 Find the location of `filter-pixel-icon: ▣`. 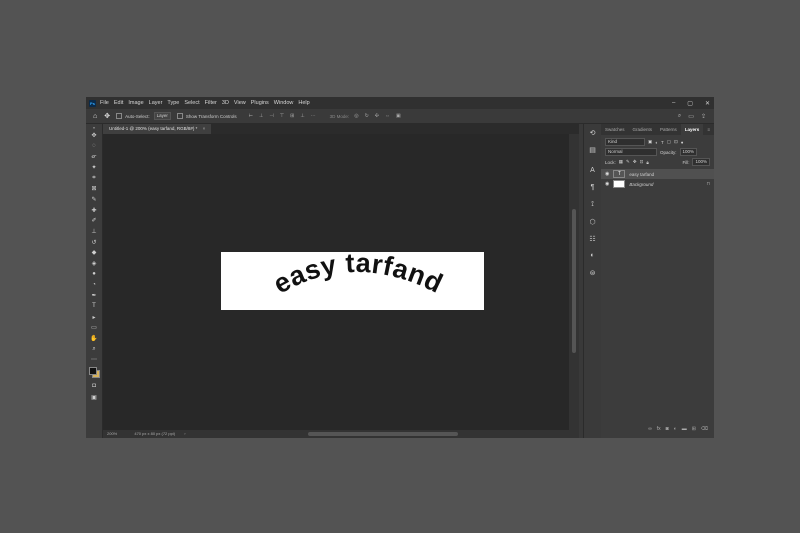

filter-pixel-icon: ▣ is located at coordinates (650, 142).